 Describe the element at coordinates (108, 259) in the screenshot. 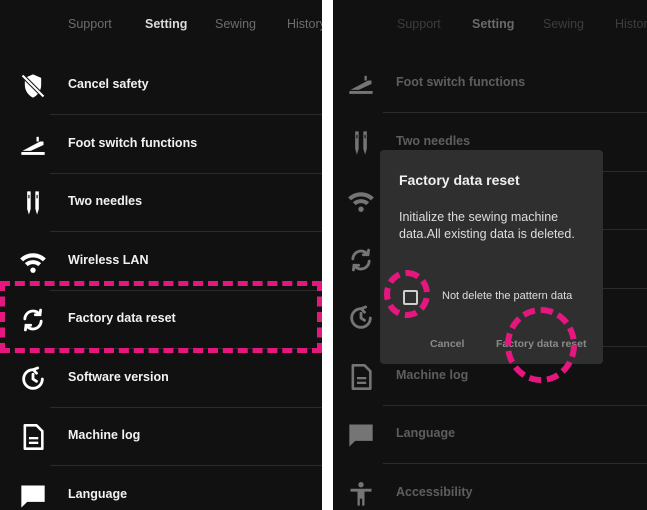

I see `menu-item-label: Wireless LAN` at that location.